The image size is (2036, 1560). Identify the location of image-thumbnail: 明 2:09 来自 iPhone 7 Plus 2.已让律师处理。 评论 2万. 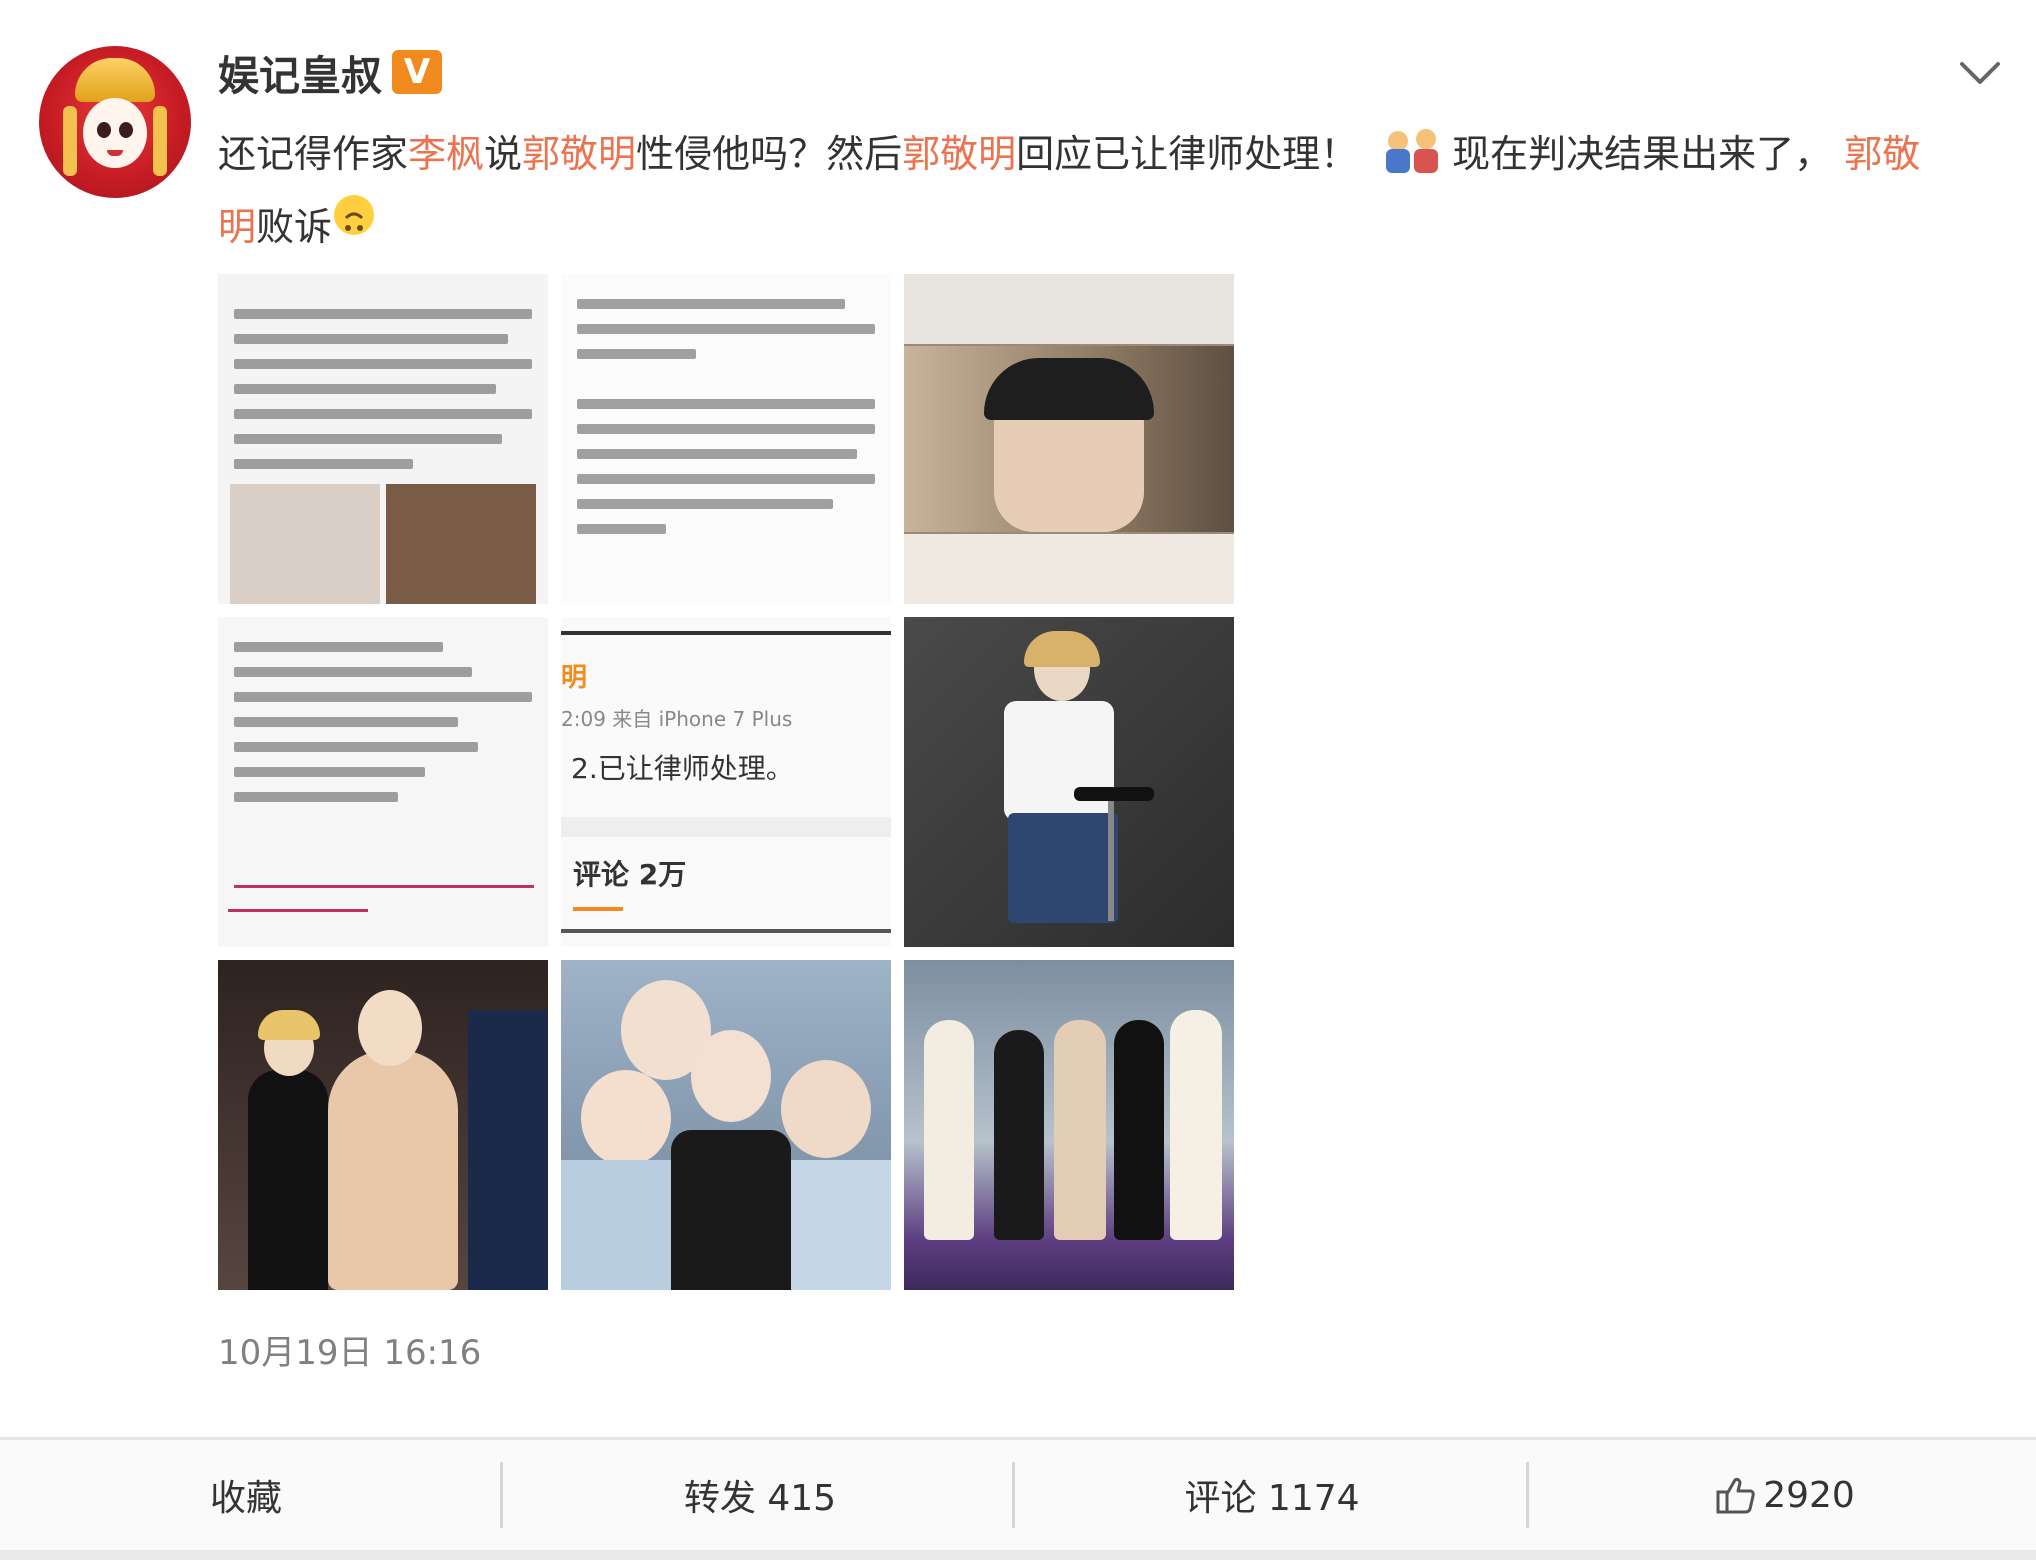
(726, 782).